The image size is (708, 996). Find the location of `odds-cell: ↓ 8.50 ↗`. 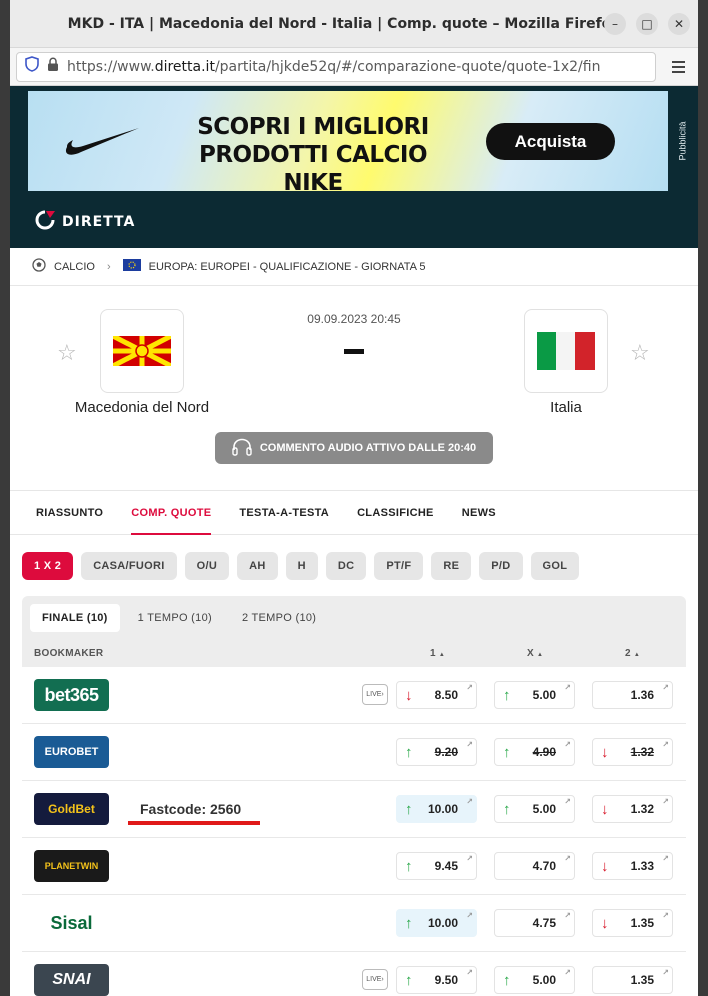

odds-cell: ↓ 8.50 ↗ is located at coordinates (436, 695).